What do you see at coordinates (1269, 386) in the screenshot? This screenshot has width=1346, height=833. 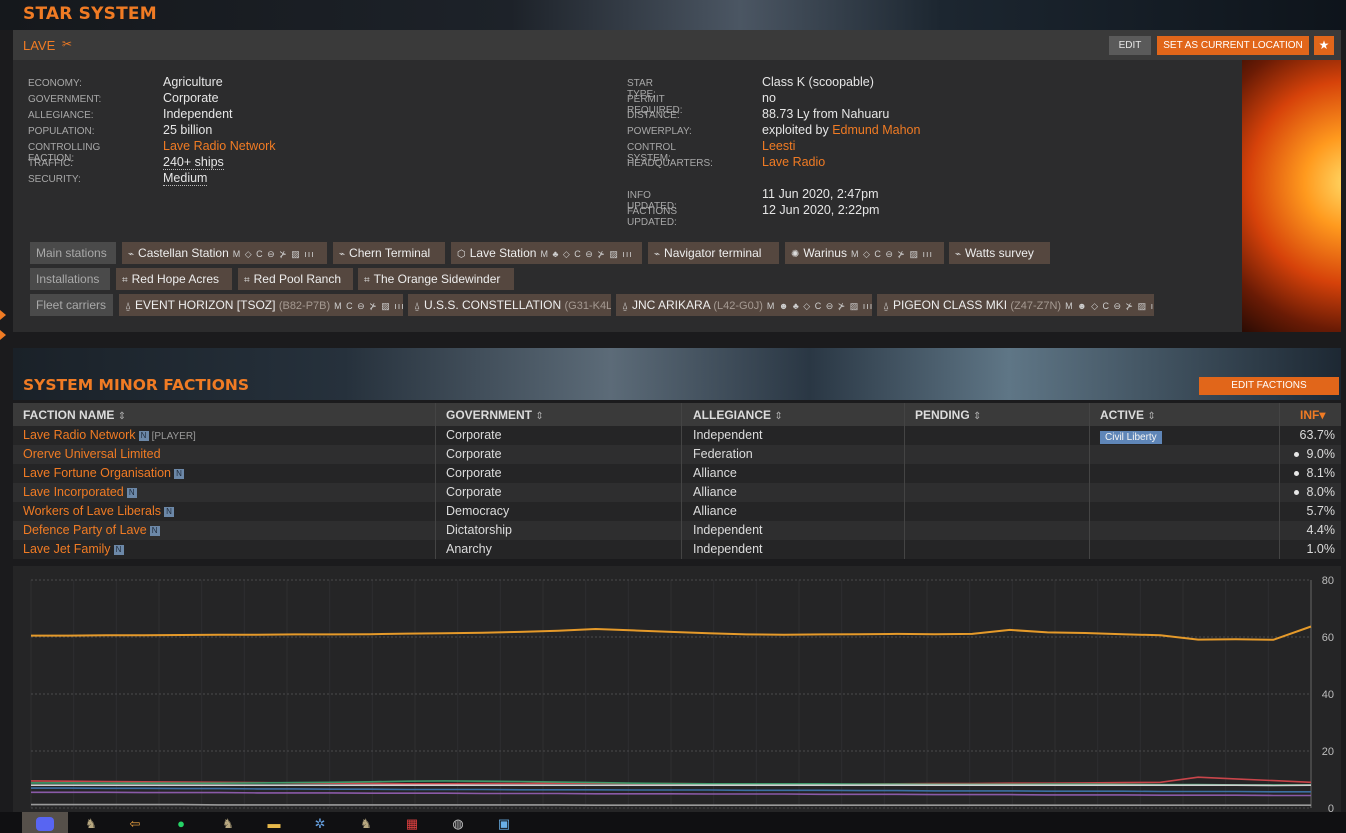 I see `edit-factions-button: EDIT FACTIONS` at bounding box center [1269, 386].